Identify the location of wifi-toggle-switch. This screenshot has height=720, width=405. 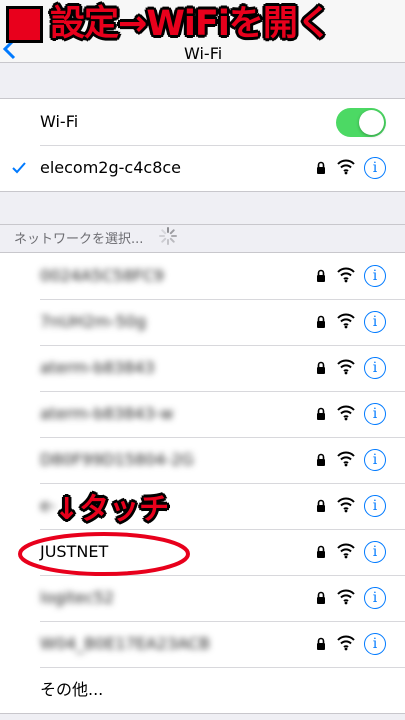
(361, 122).